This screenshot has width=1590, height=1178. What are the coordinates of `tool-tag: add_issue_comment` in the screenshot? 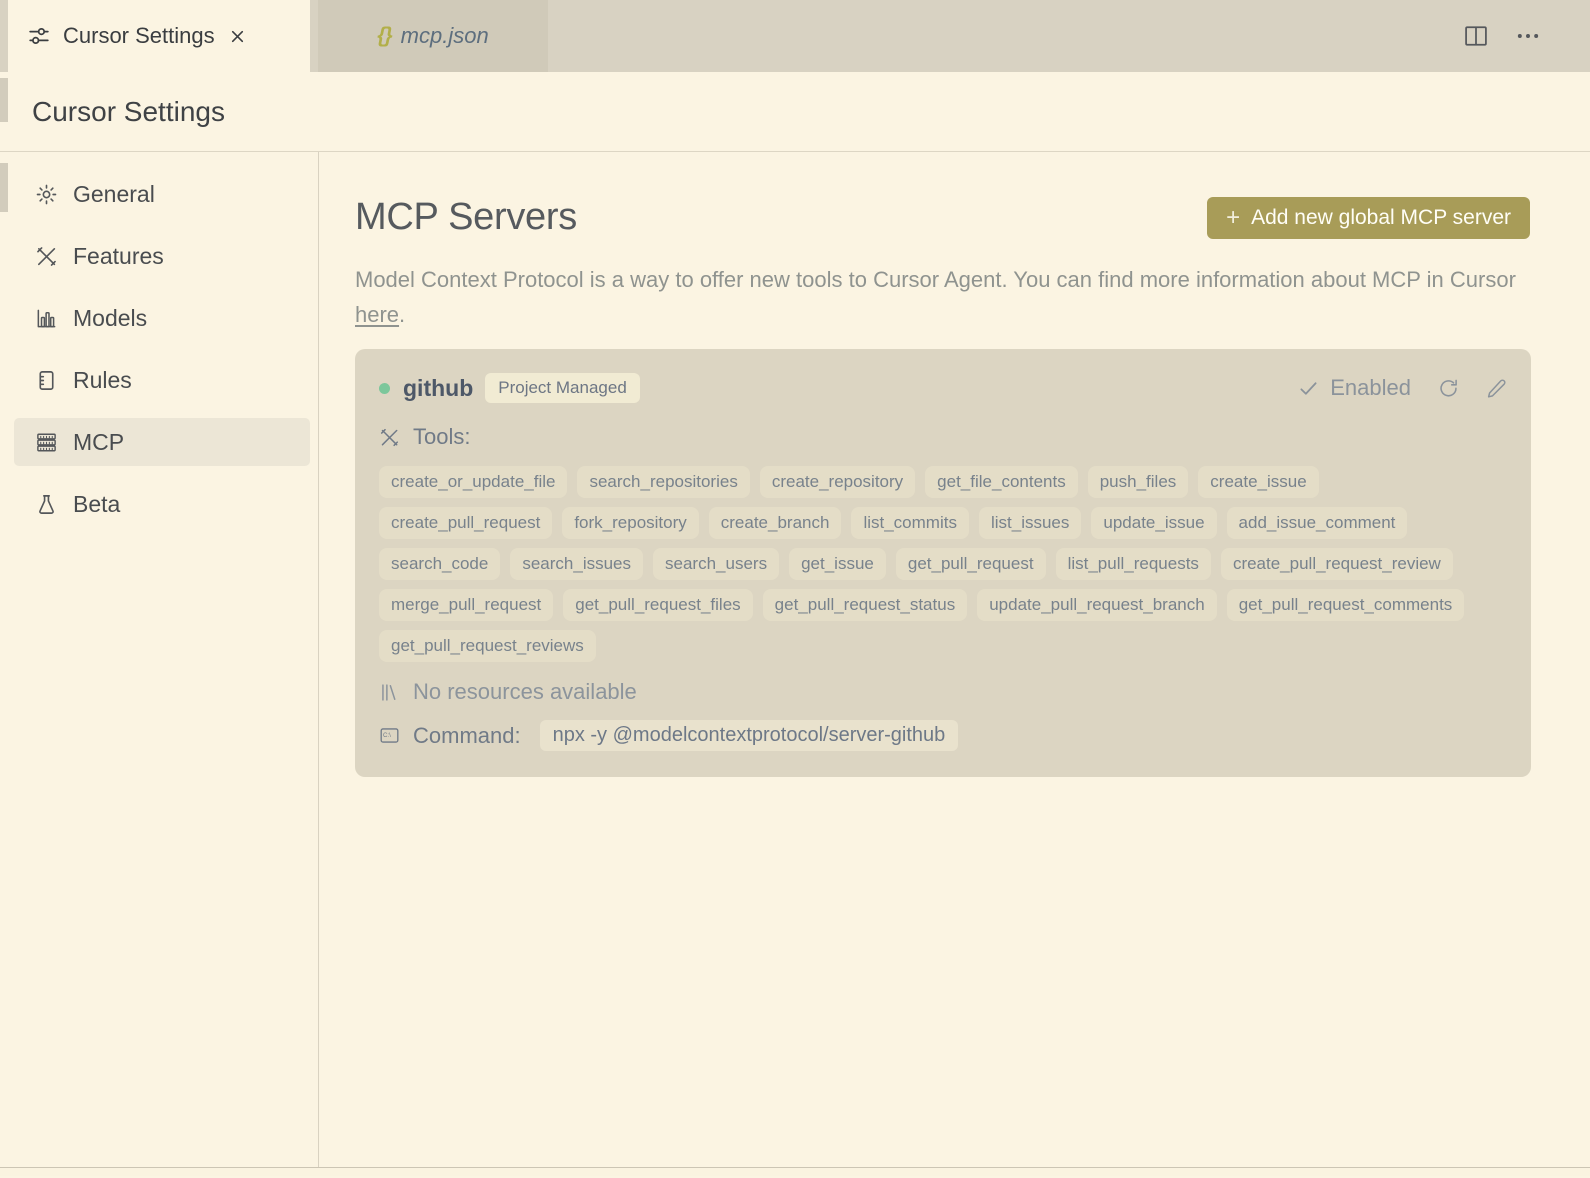 It's located at (1317, 523).